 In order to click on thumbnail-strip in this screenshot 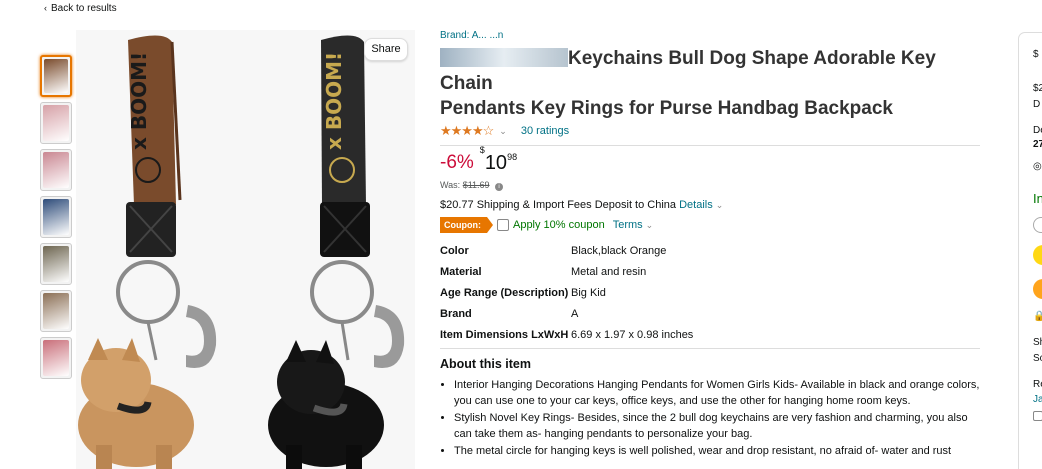, I will do `click(57, 219)`.